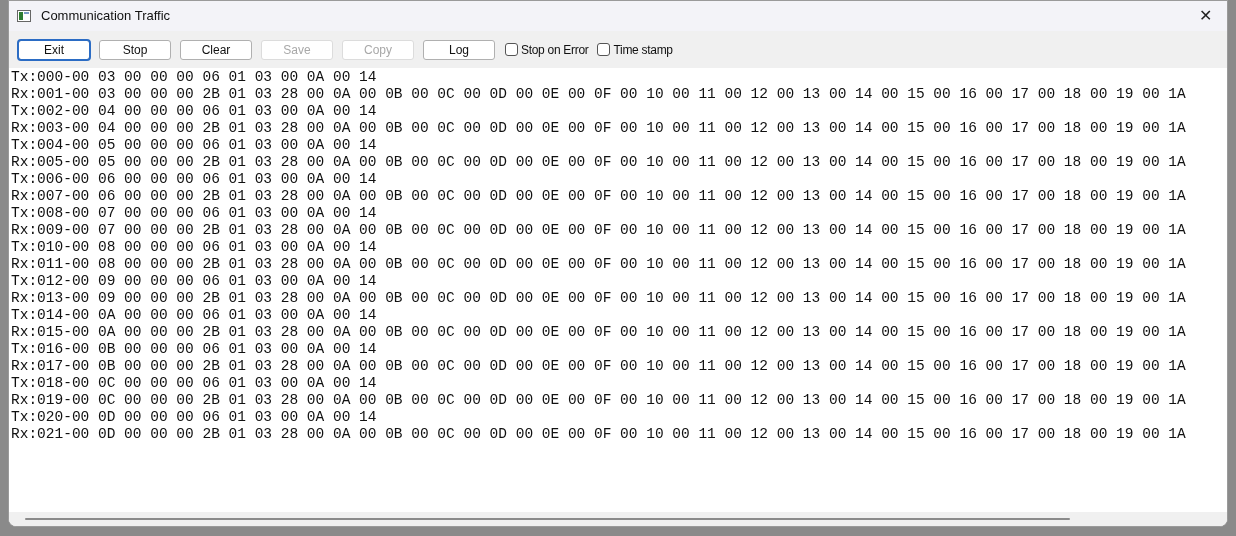  I want to click on log-line: Rx:019-00 0C 00 00 00 2B 01 03 28 00 0A 00 0B 00 0C 00 0D 00 0E 00 0F 00 10 00 11 00 12 00 13 00 14 00 15 00 16 00 17 00 18 00 19 00 1A, so click(598, 400).